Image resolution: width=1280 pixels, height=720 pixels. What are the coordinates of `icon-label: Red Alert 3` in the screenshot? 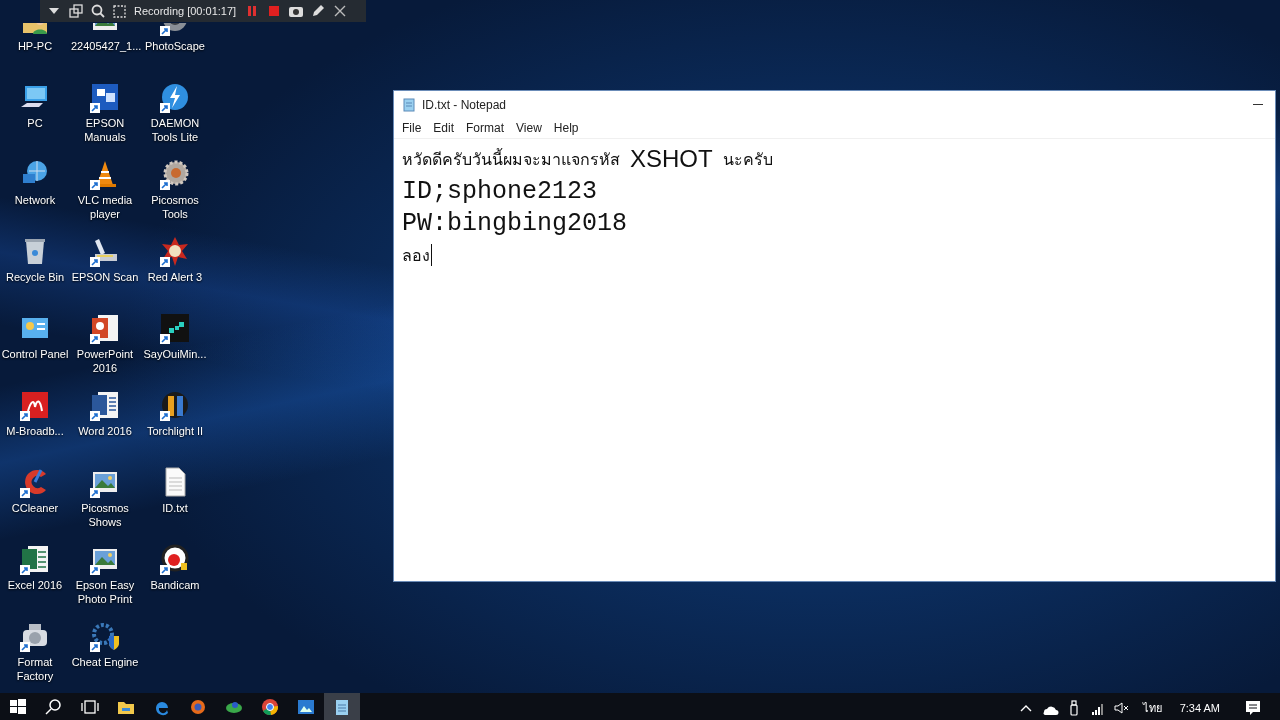 It's located at (175, 277).